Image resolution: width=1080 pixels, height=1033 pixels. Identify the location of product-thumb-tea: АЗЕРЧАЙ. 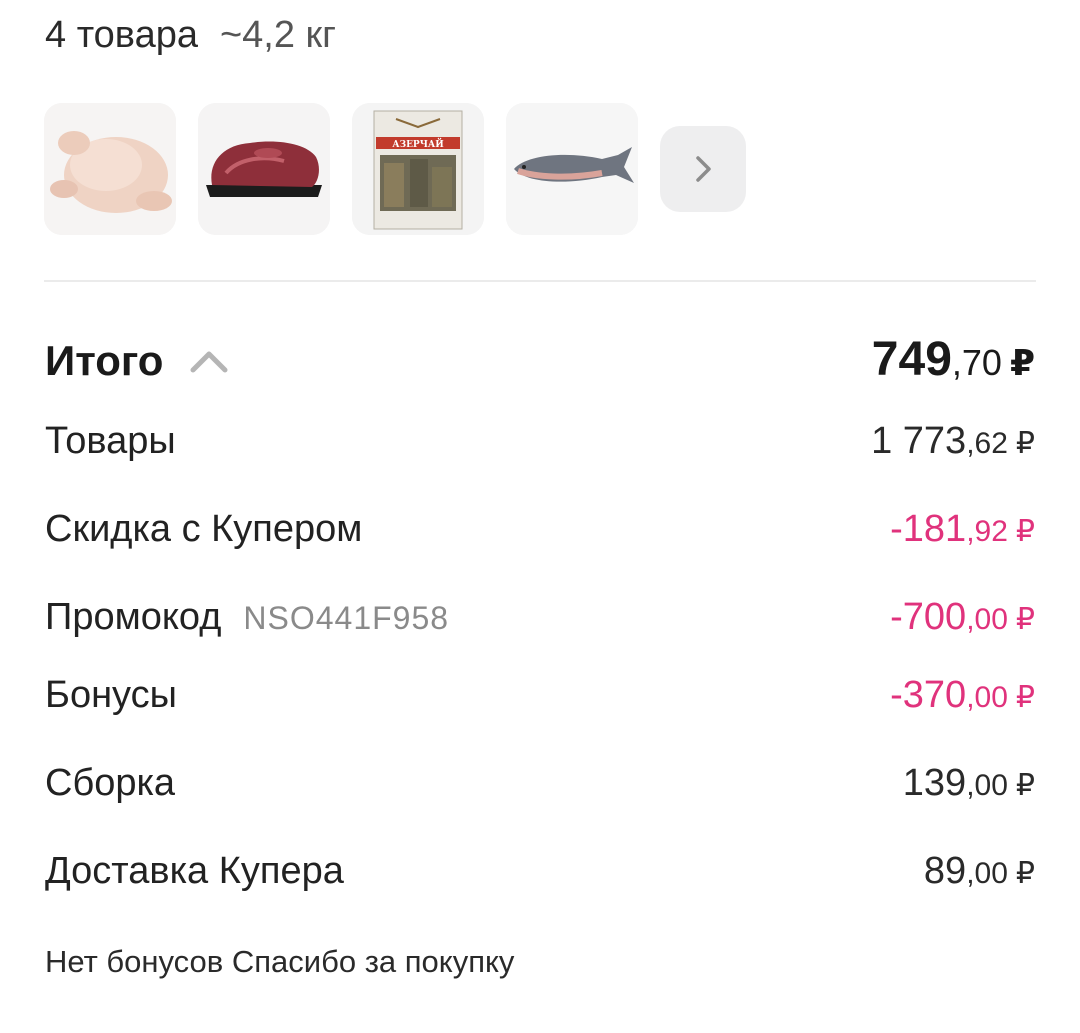
(418, 169).